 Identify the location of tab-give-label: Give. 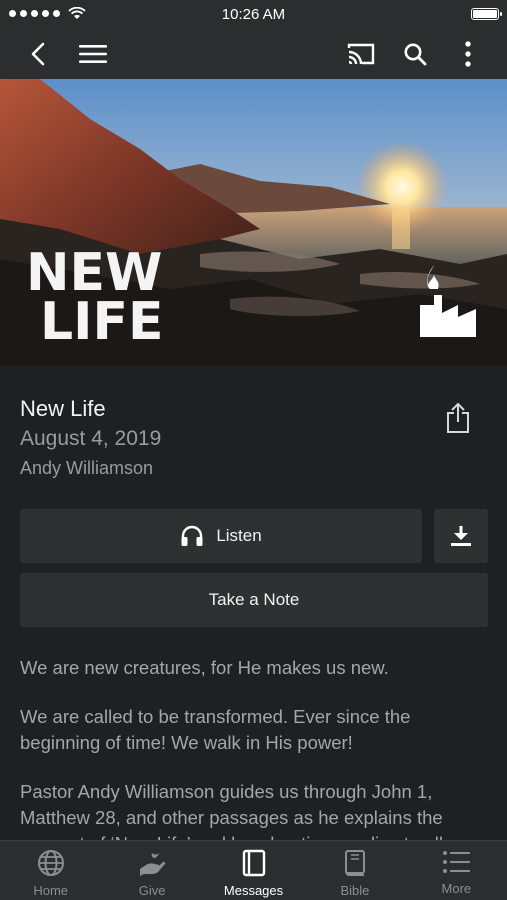
(152, 890).